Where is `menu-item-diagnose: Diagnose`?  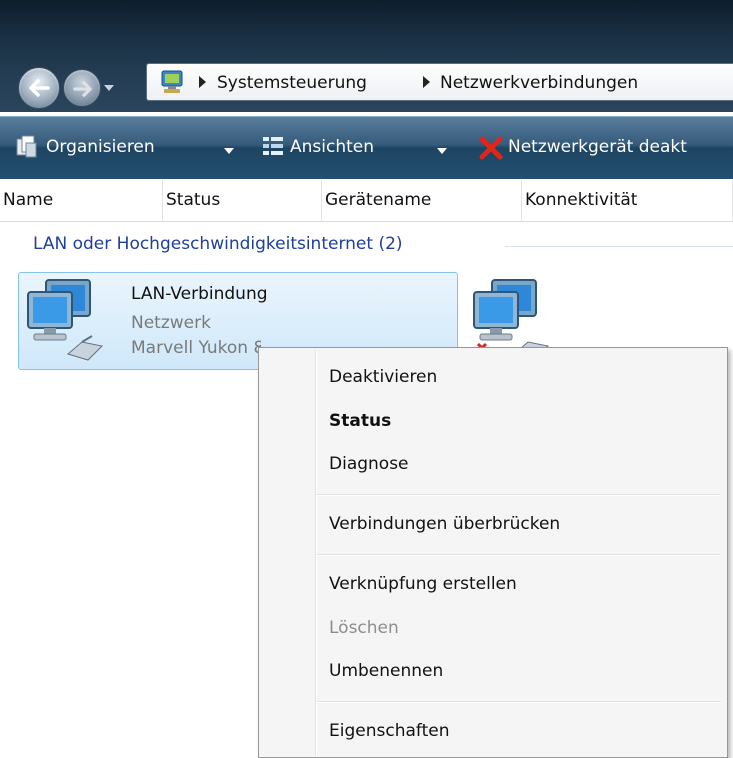 menu-item-diagnose: Diagnose is located at coordinates (369, 464).